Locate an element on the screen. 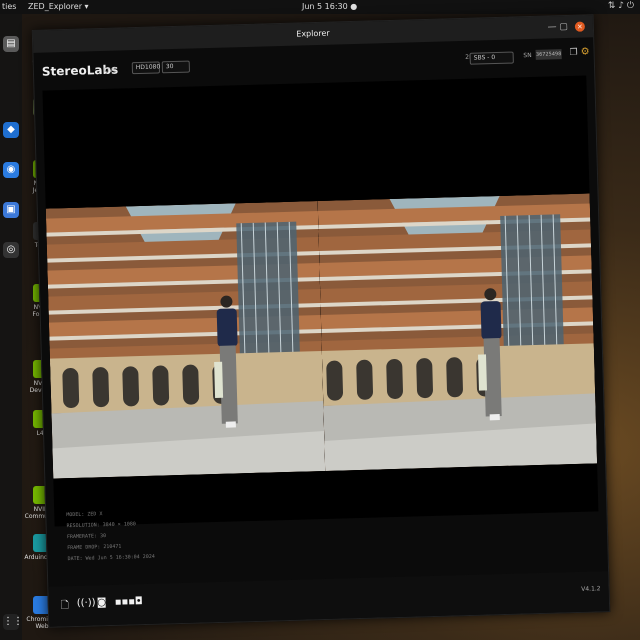 The height and width of the screenshot is (640, 640). dock: ▤ ◆ ◉ ▣ ◎ ⋮⋮ is located at coordinates (11, 327).